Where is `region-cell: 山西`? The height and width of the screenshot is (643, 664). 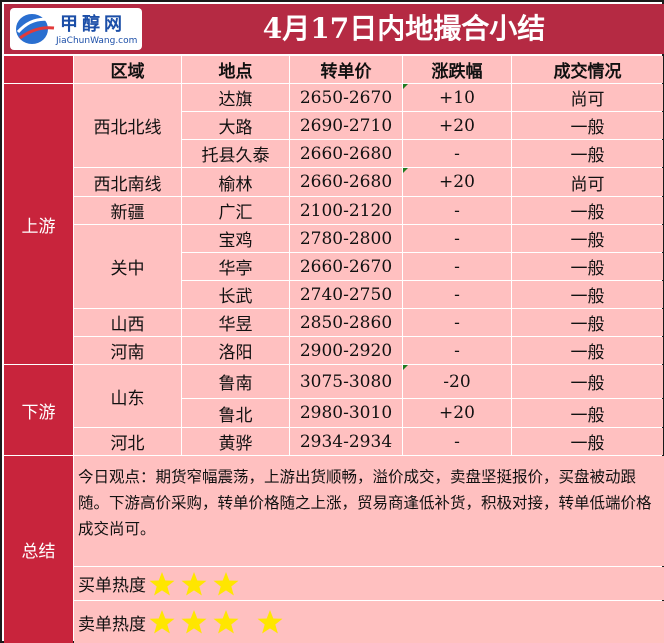
region-cell: 山西 is located at coordinates (127, 322).